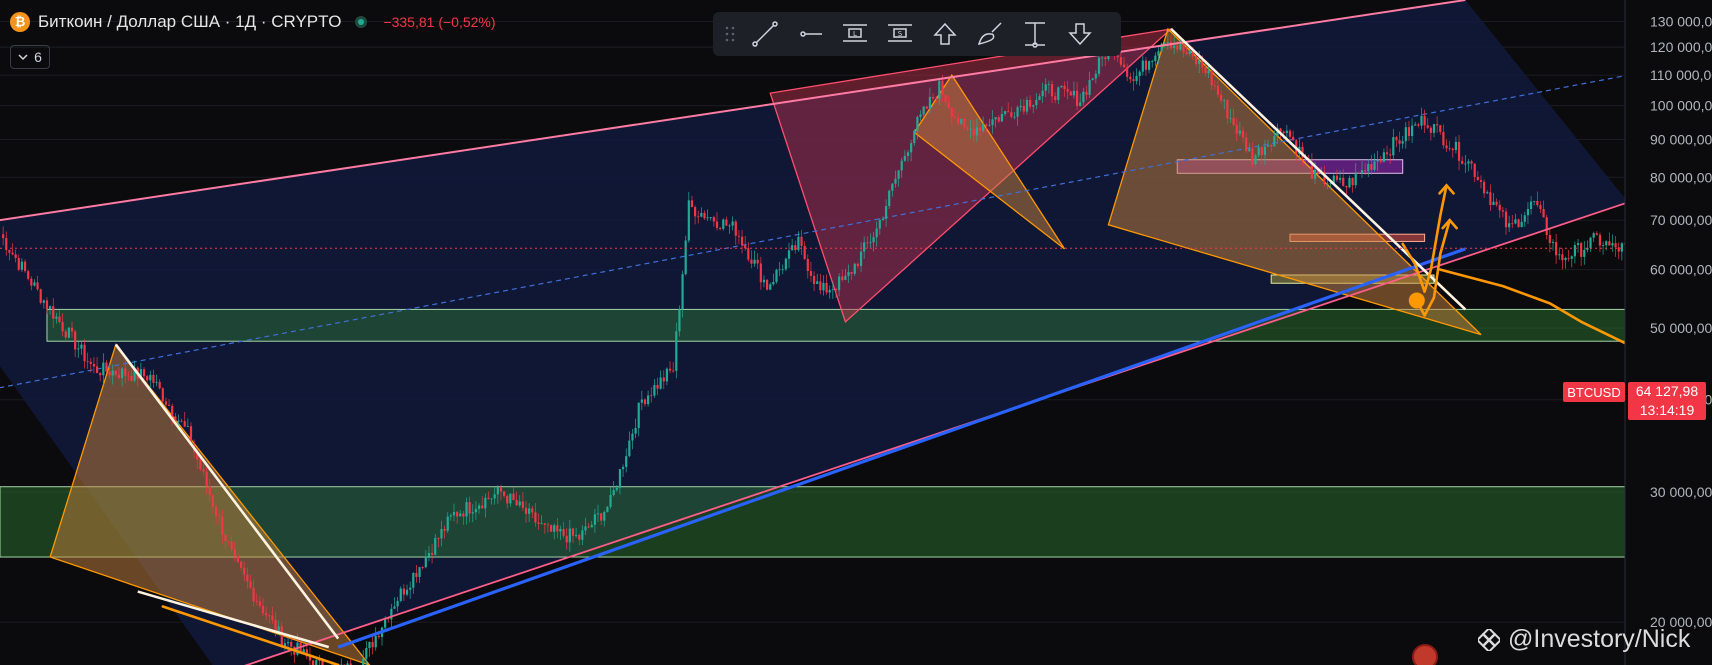 Image resolution: width=1712 pixels, height=665 pixels. Describe the element at coordinates (1416, 300) in the screenshot. I see `orange-target-dot` at that location.